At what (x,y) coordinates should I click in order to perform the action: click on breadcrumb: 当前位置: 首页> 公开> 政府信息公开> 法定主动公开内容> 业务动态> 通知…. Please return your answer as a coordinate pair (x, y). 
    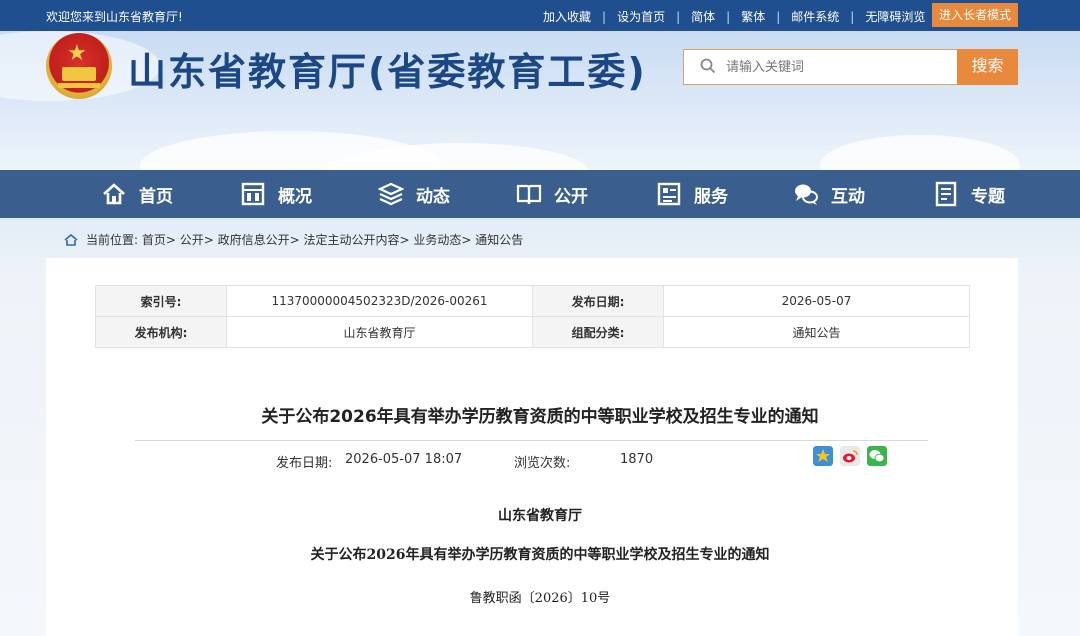
    Looking at the image, I should click on (293, 239).